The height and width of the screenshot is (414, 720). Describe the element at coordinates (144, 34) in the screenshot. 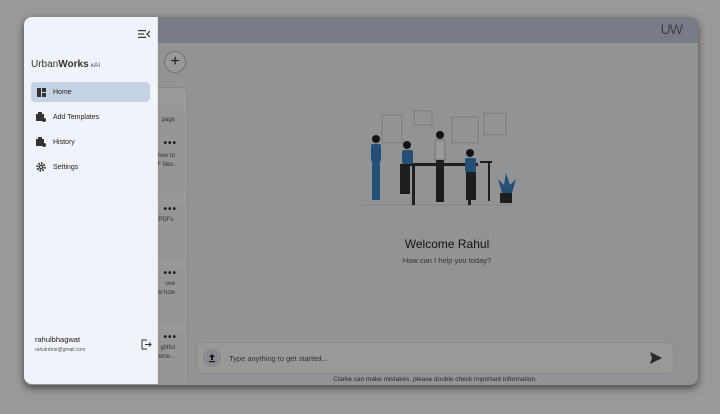

I see `collapse-menu-icon` at that location.